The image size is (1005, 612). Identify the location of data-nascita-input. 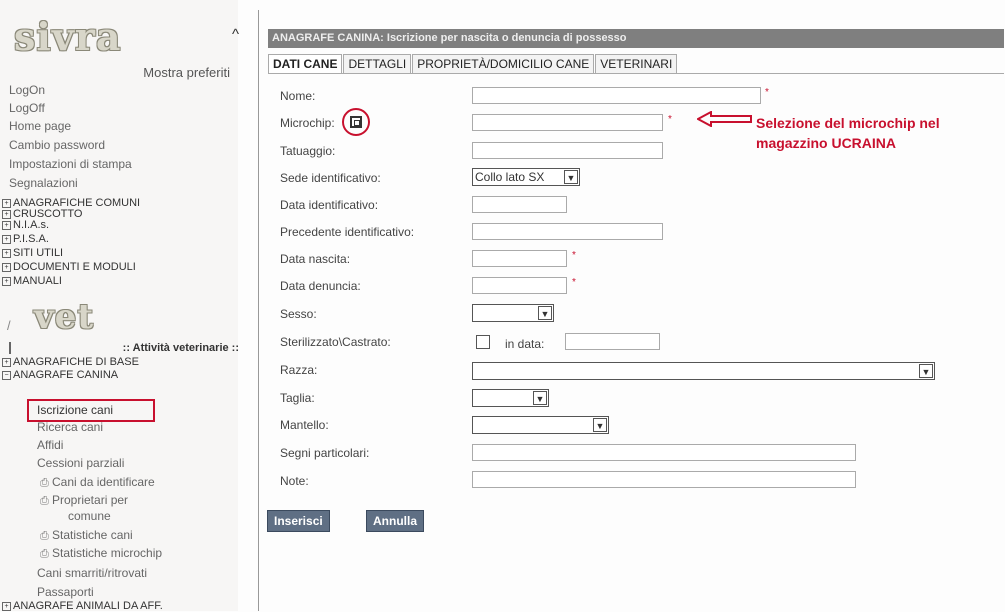
(519, 258).